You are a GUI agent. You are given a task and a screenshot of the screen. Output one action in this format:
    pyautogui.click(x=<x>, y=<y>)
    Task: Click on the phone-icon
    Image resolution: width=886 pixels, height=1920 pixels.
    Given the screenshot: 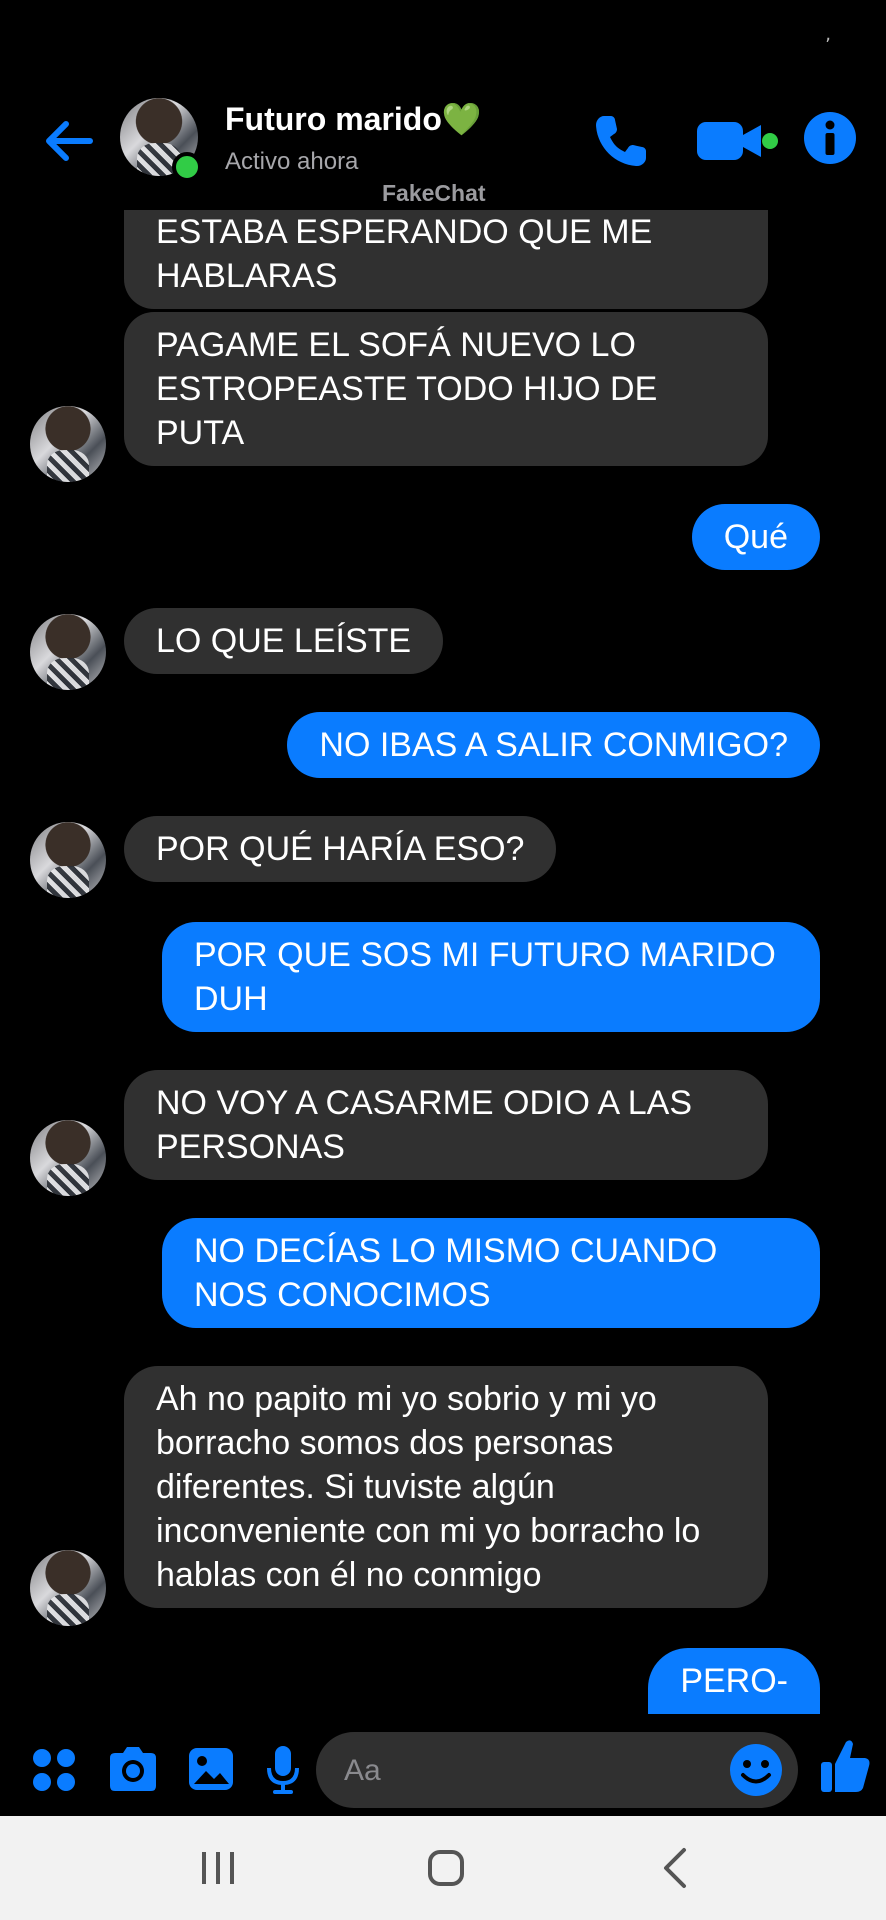 What is the action you would take?
    pyautogui.click(x=621, y=141)
    